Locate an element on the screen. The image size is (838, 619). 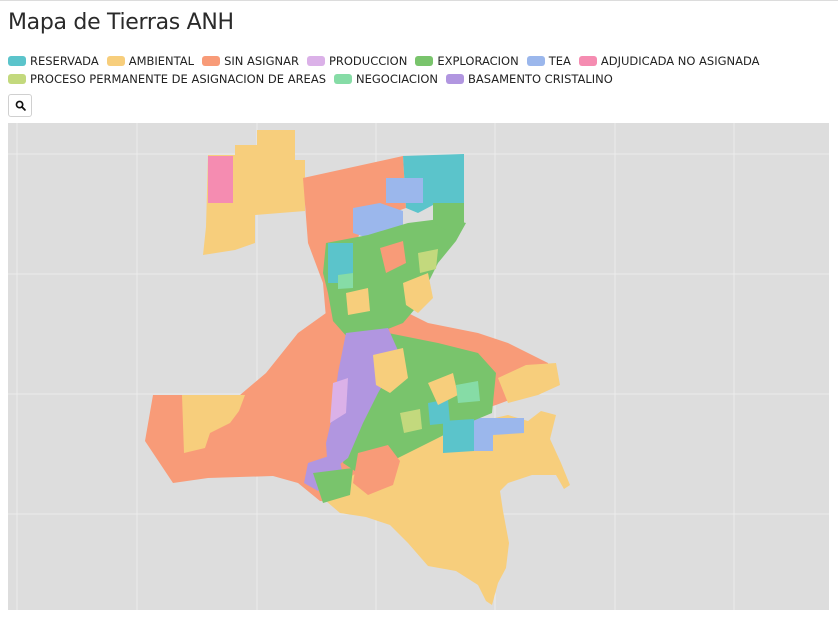
legend-item-produccion: PRODUCCION is located at coordinates (357, 61).